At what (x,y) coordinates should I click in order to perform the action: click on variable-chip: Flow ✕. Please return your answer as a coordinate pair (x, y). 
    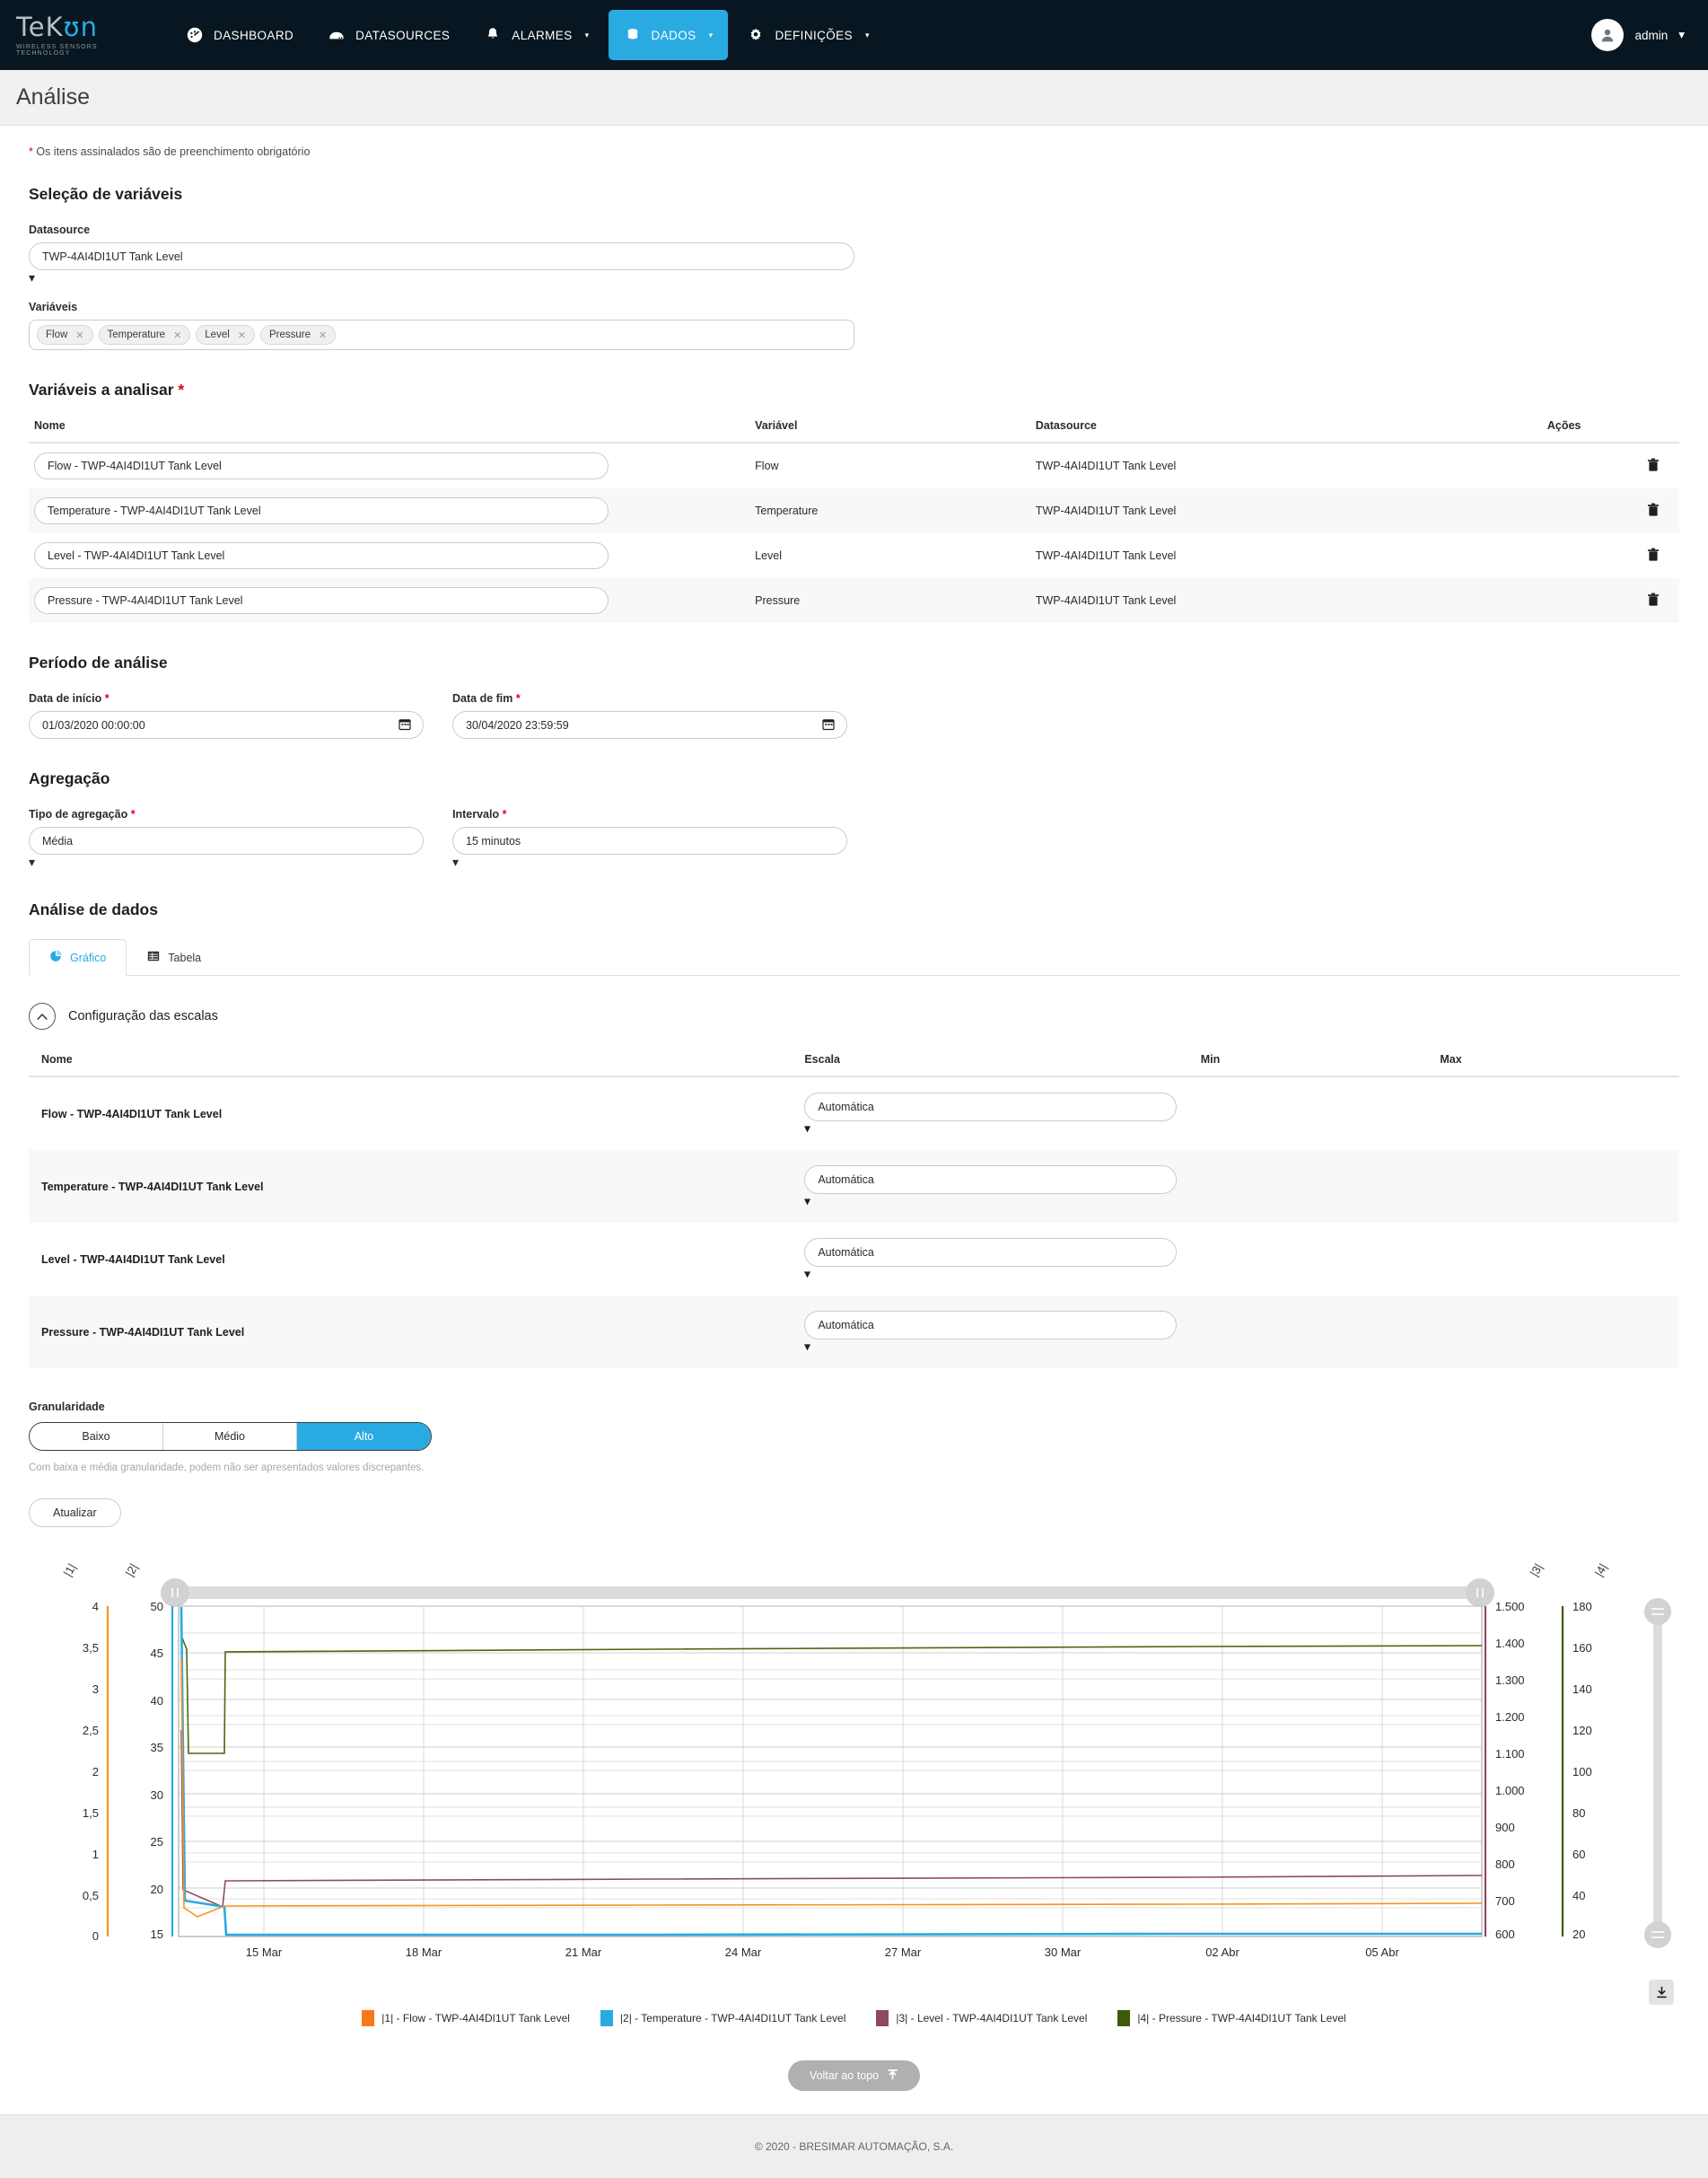
    Looking at the image, I should click on (65, 335).